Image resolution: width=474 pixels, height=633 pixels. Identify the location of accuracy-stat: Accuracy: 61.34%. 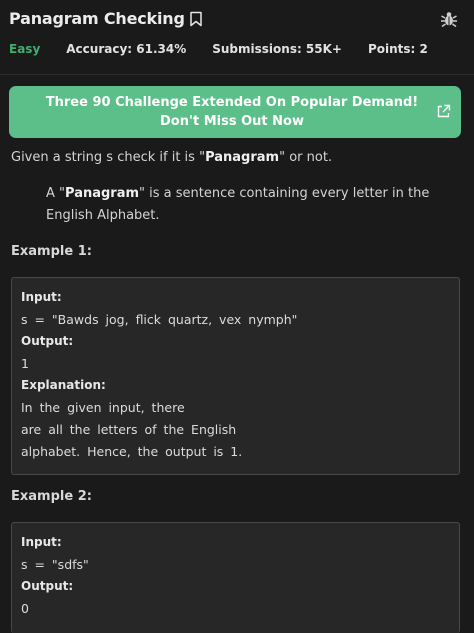
(126, 49).